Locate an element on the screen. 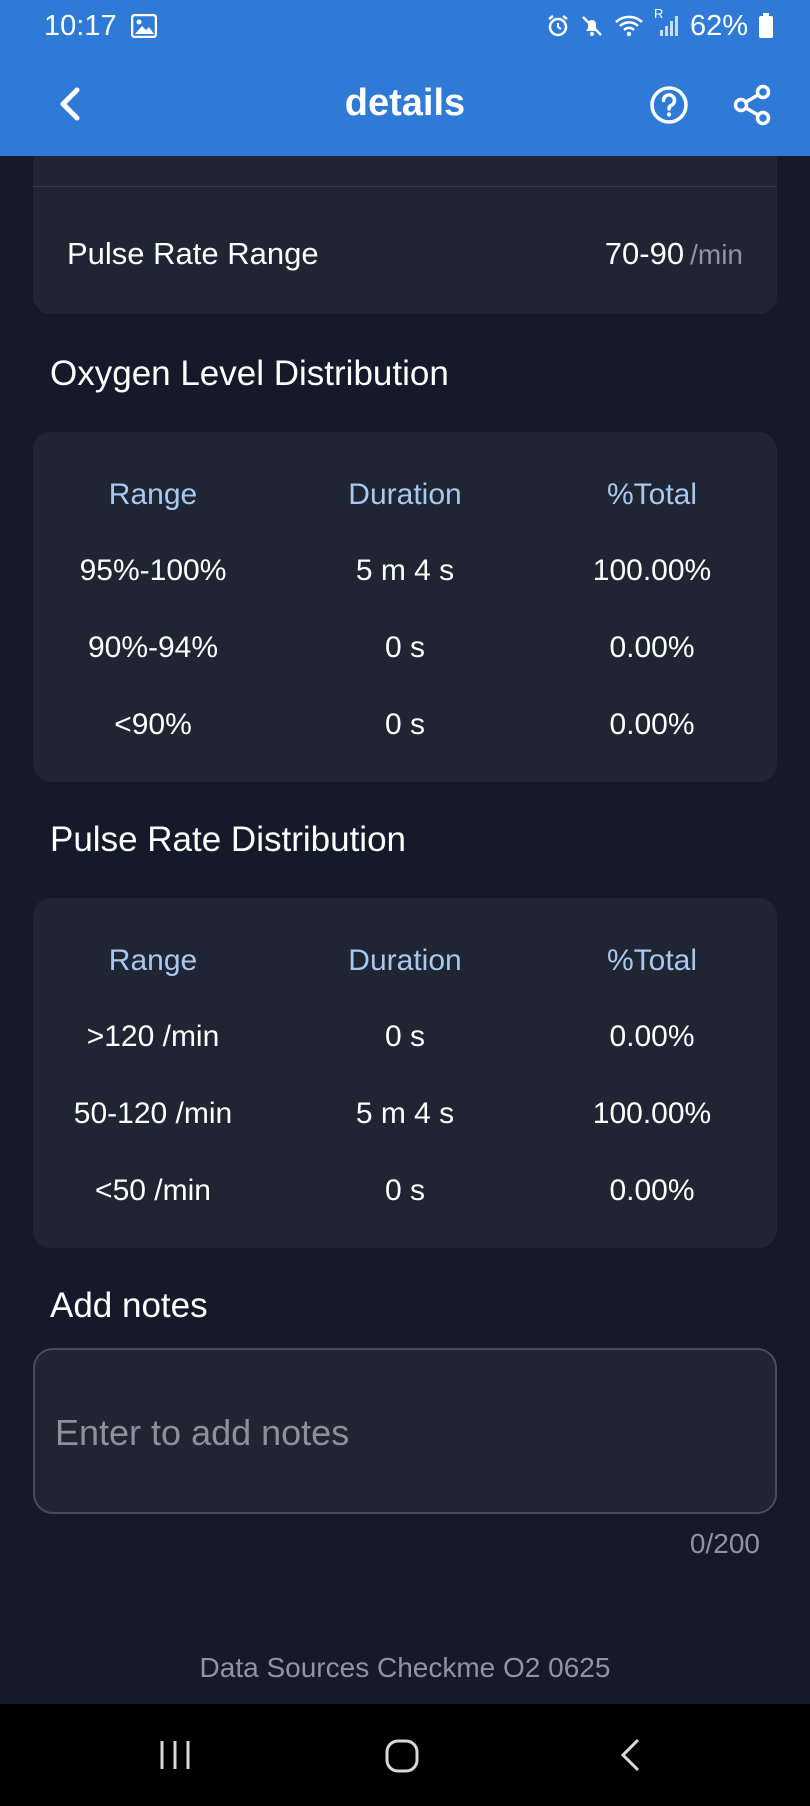 The height and width of the screenshot is (1806, 810). help-button is located at coordinates (669, 105).